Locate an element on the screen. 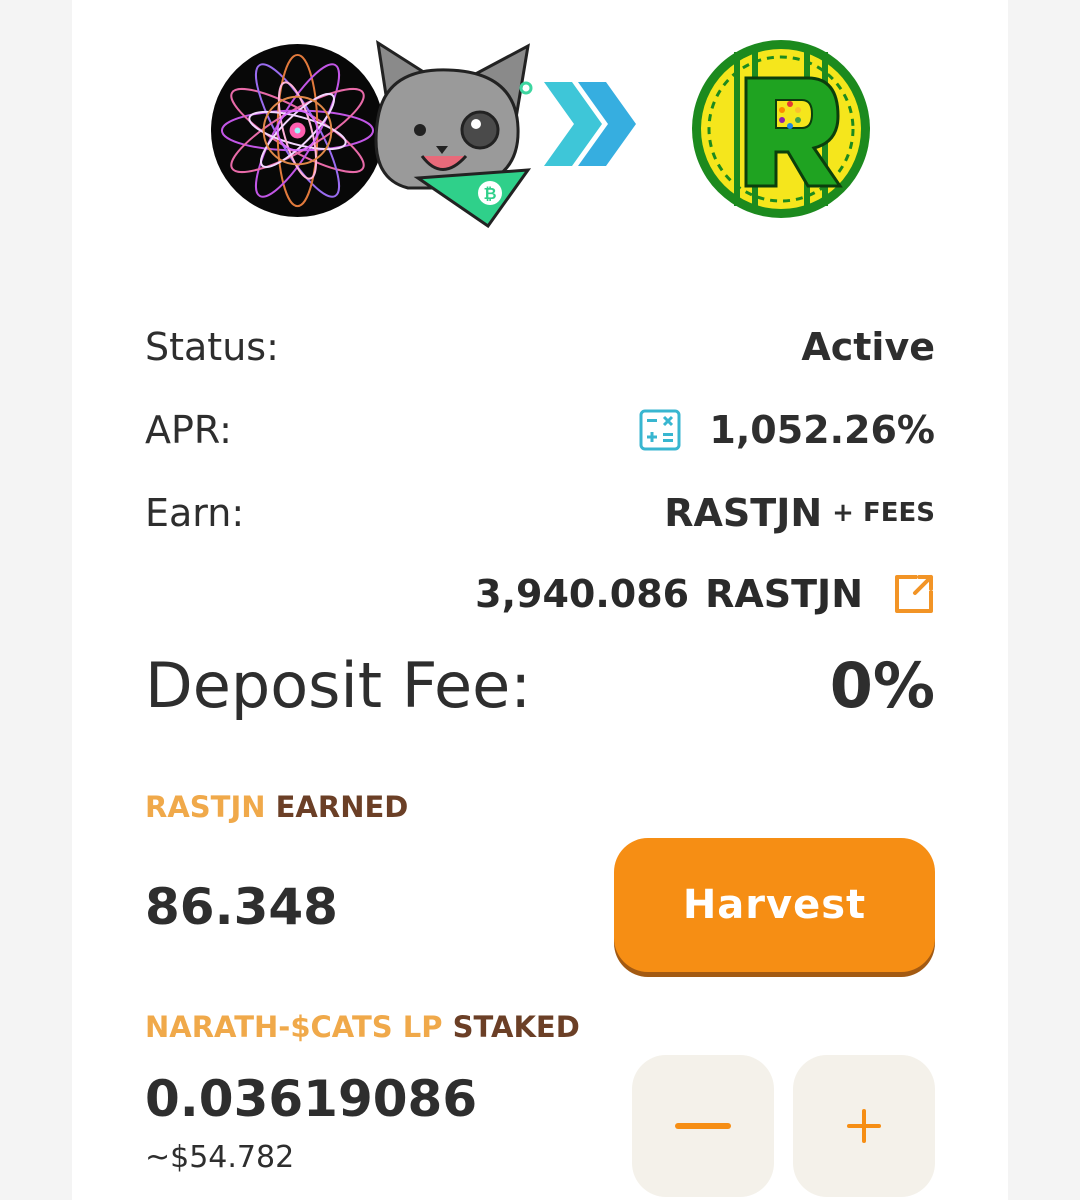  staked-amount: 0.03619086 is located at coordinates (311, 1099).